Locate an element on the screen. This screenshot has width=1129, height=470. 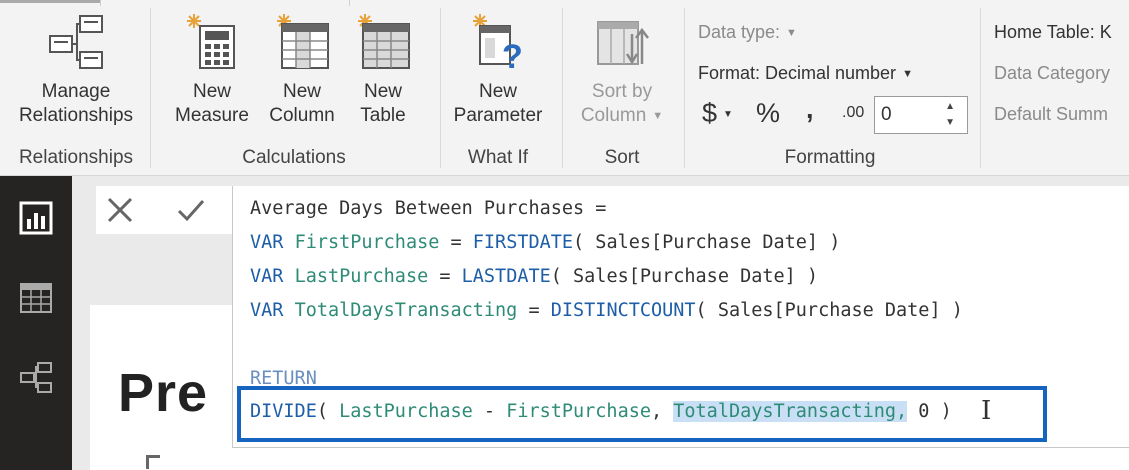
home-table-dropdown: Home Table: K is located at coordinates (1053, 32).